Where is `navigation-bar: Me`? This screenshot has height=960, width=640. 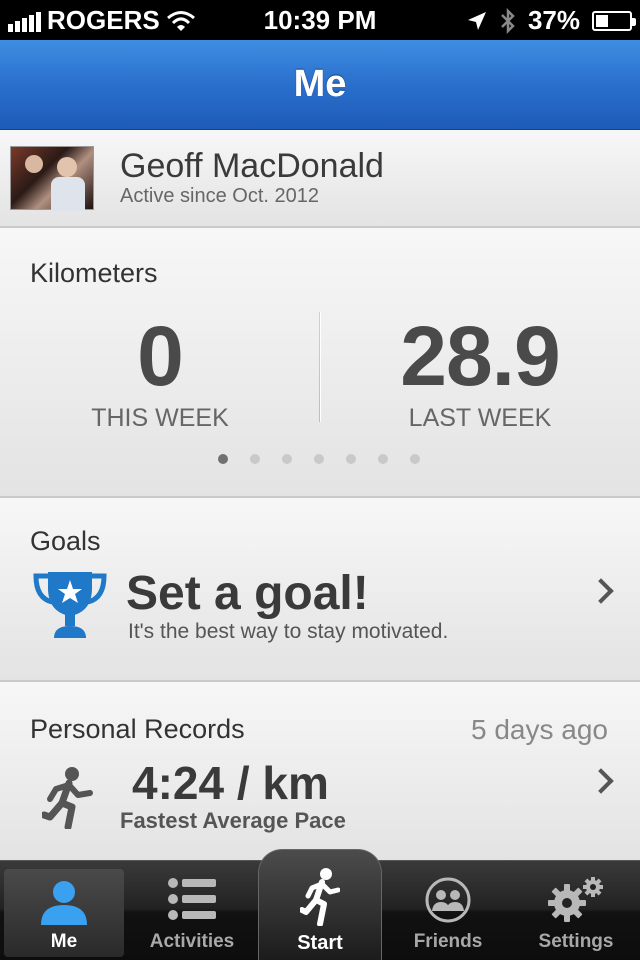 navigation-bar: Me is located at coordinates (320, 85).